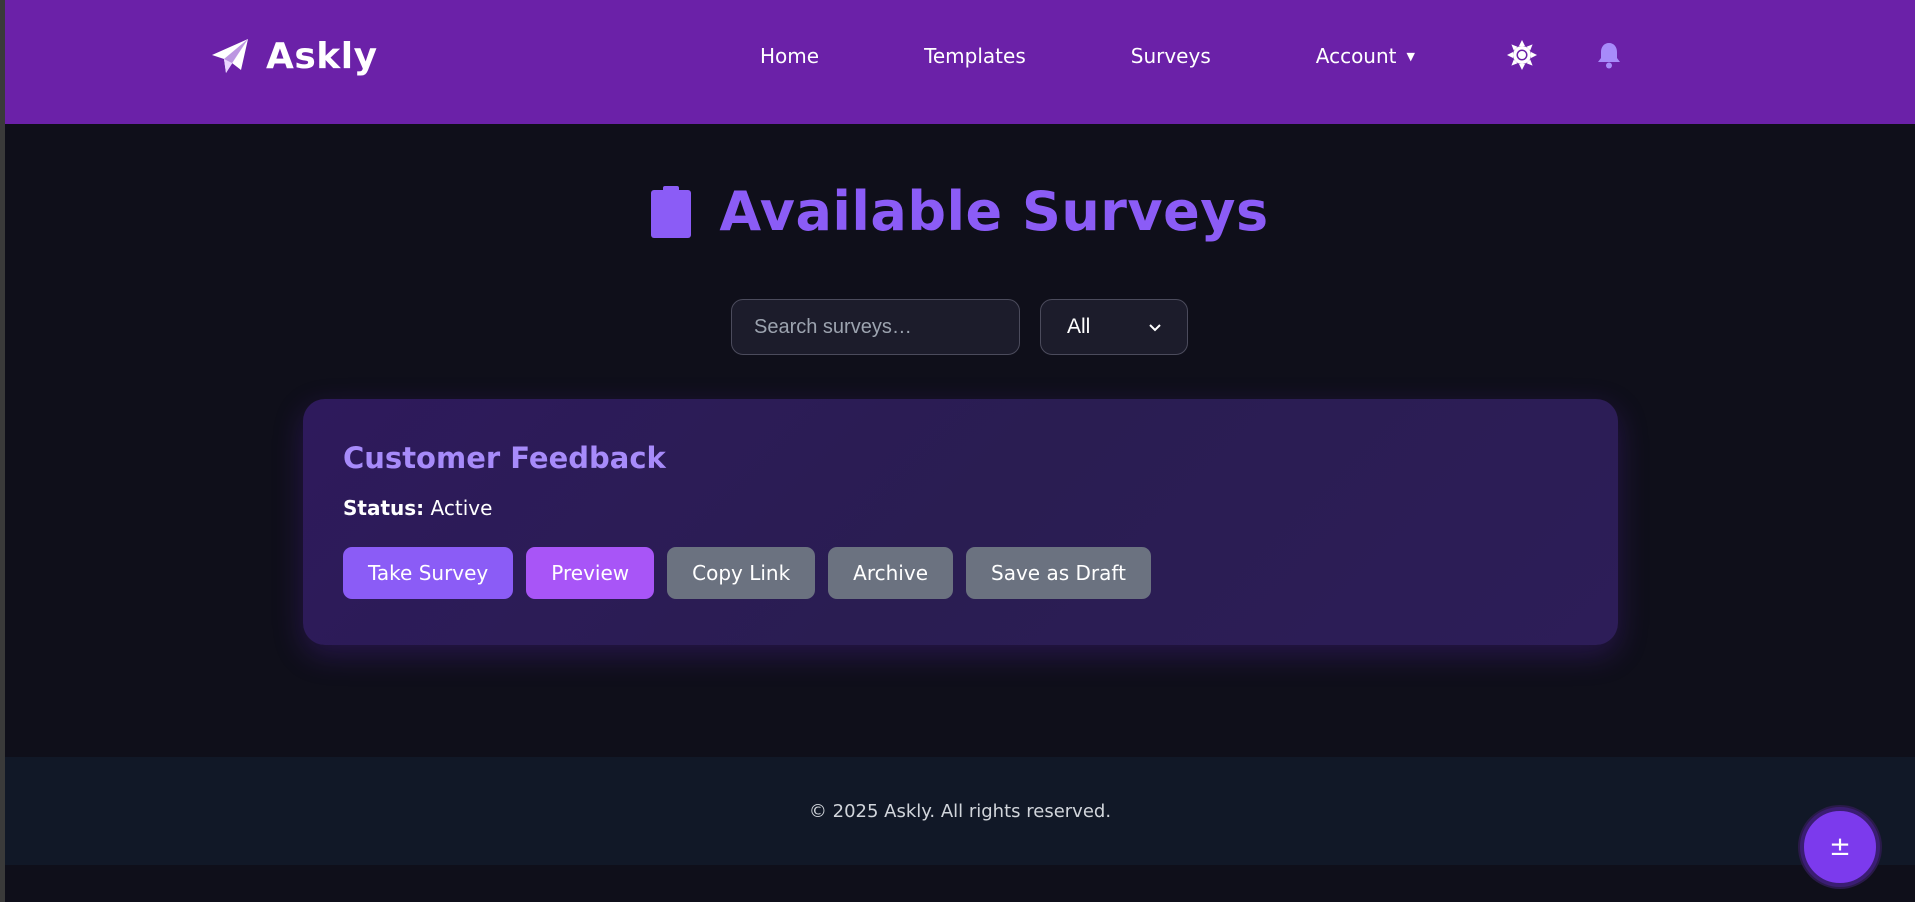  What do you see at coordinates (741, 573) in the screenshot?
I see `copy-link-button: Copy Link` at bounding box center [741, 573].